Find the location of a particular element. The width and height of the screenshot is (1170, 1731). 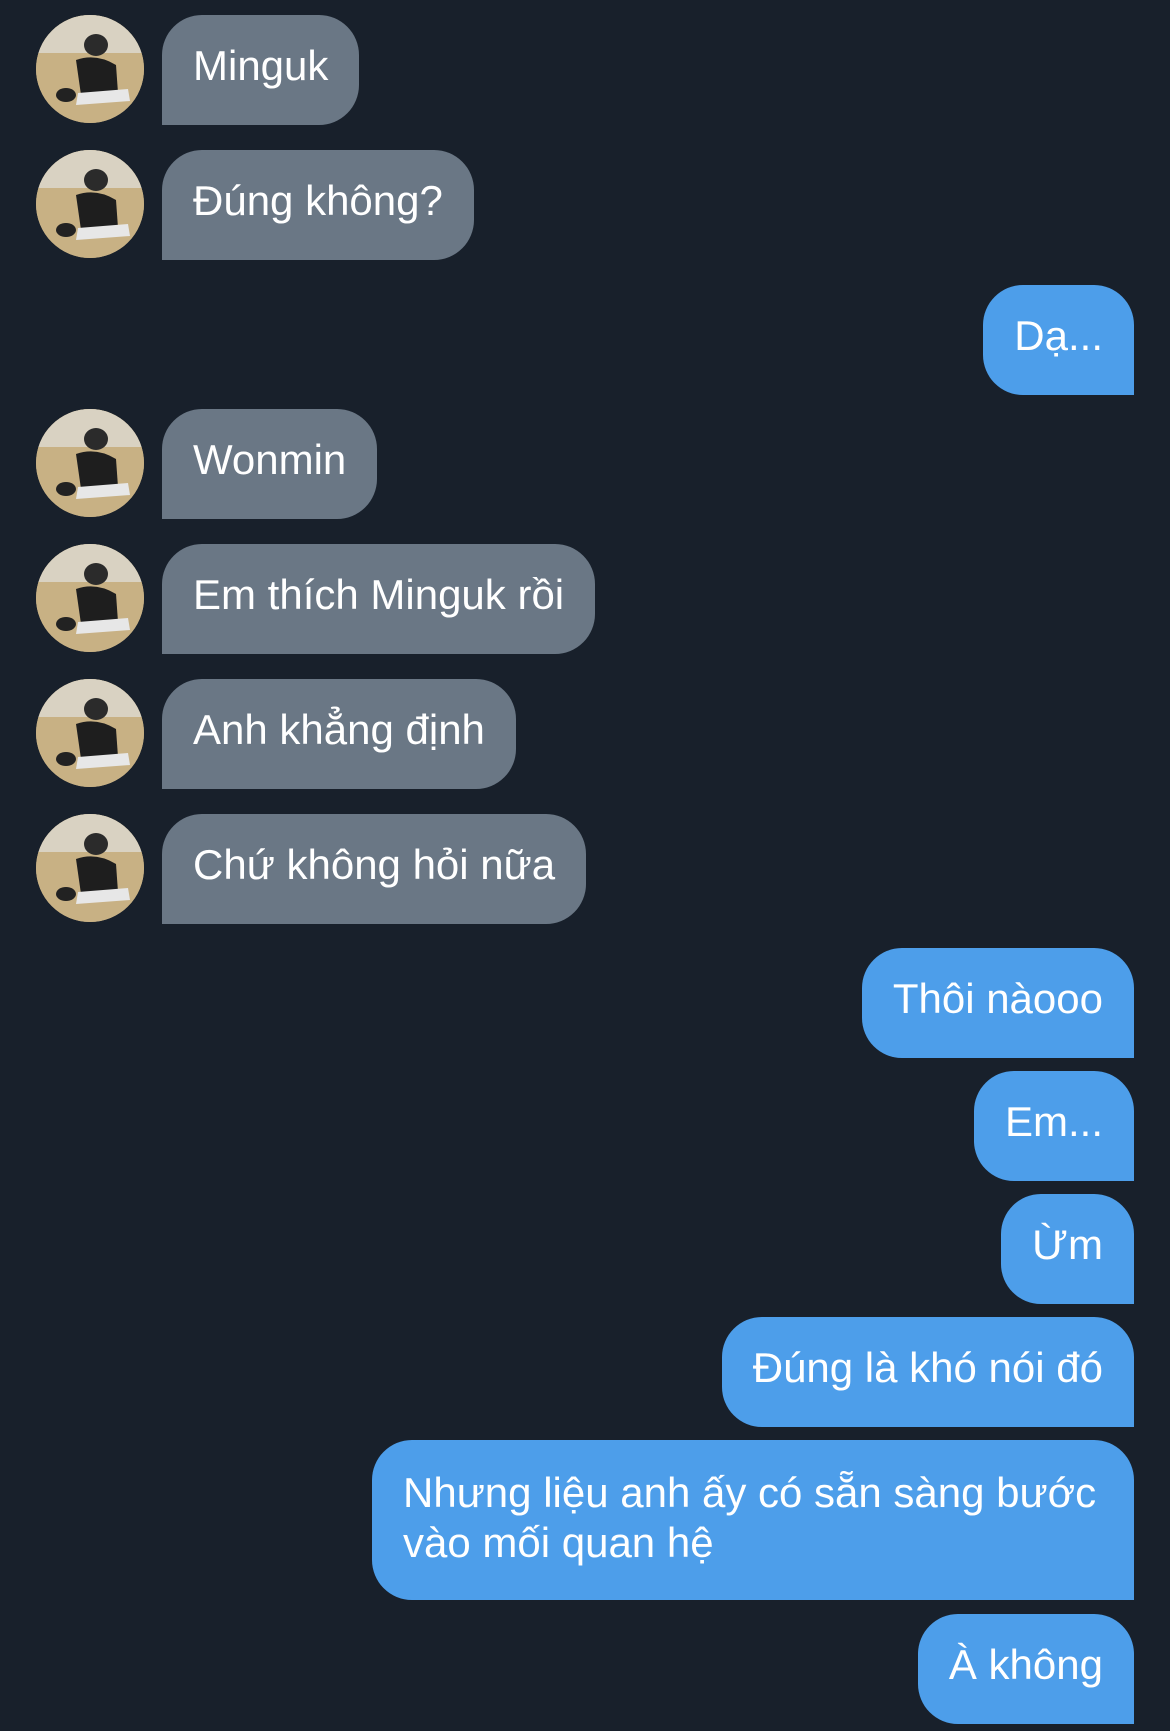

incoming-message-bubble: Đúng không? is located at coordinates (318, 205).